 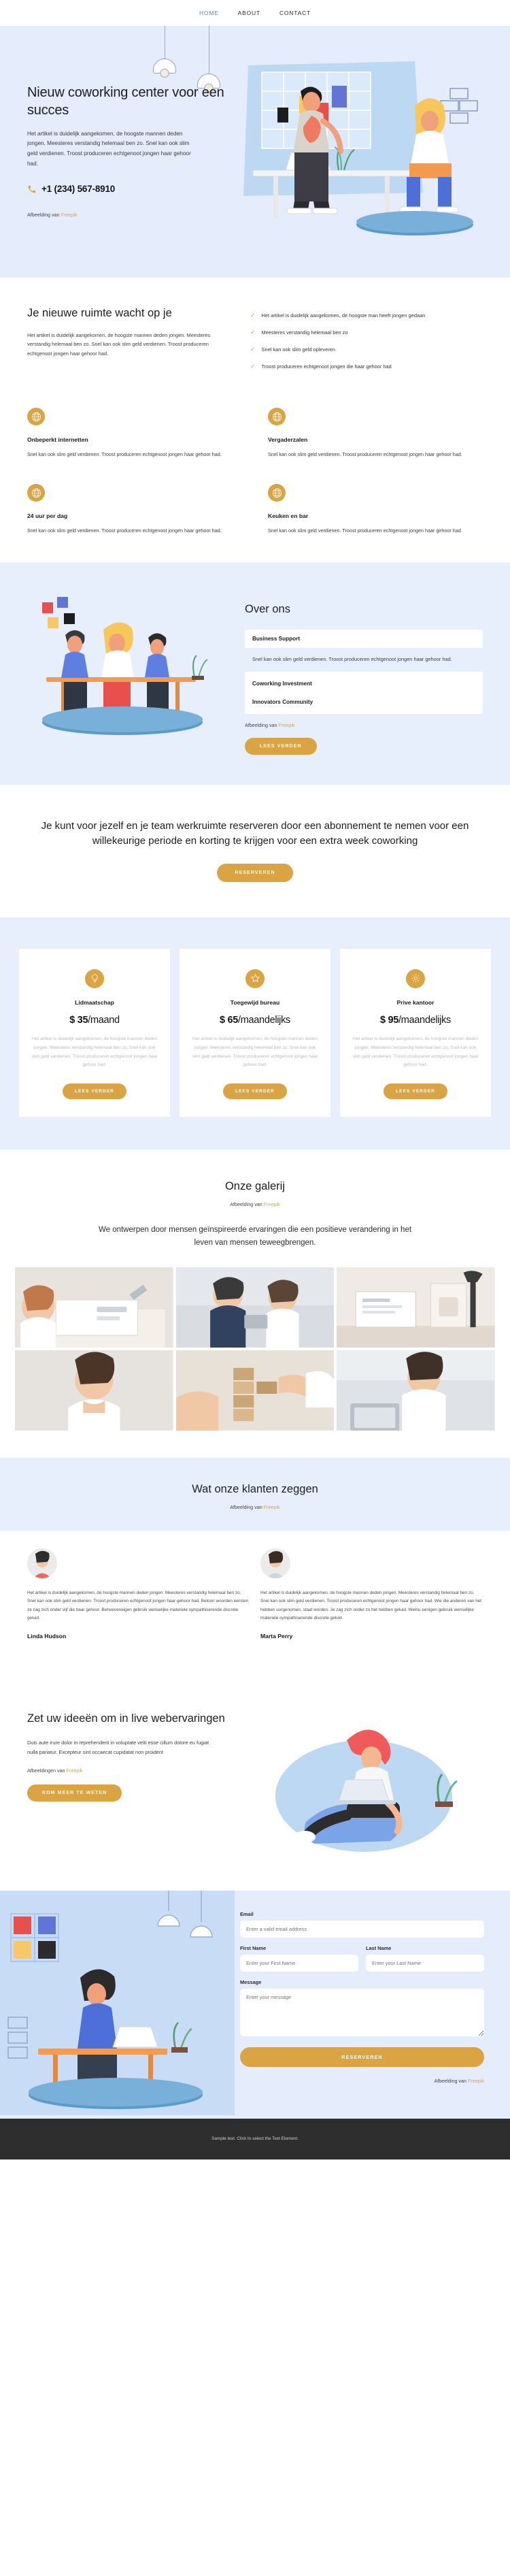 I want to click on hero-phone: +1 (234) 567-8910, so click(x=126, y=189).